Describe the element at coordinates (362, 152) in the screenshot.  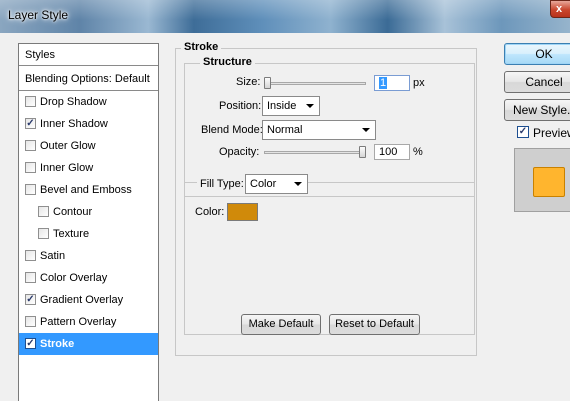
I see `opacity-slider-thumb` at that location.